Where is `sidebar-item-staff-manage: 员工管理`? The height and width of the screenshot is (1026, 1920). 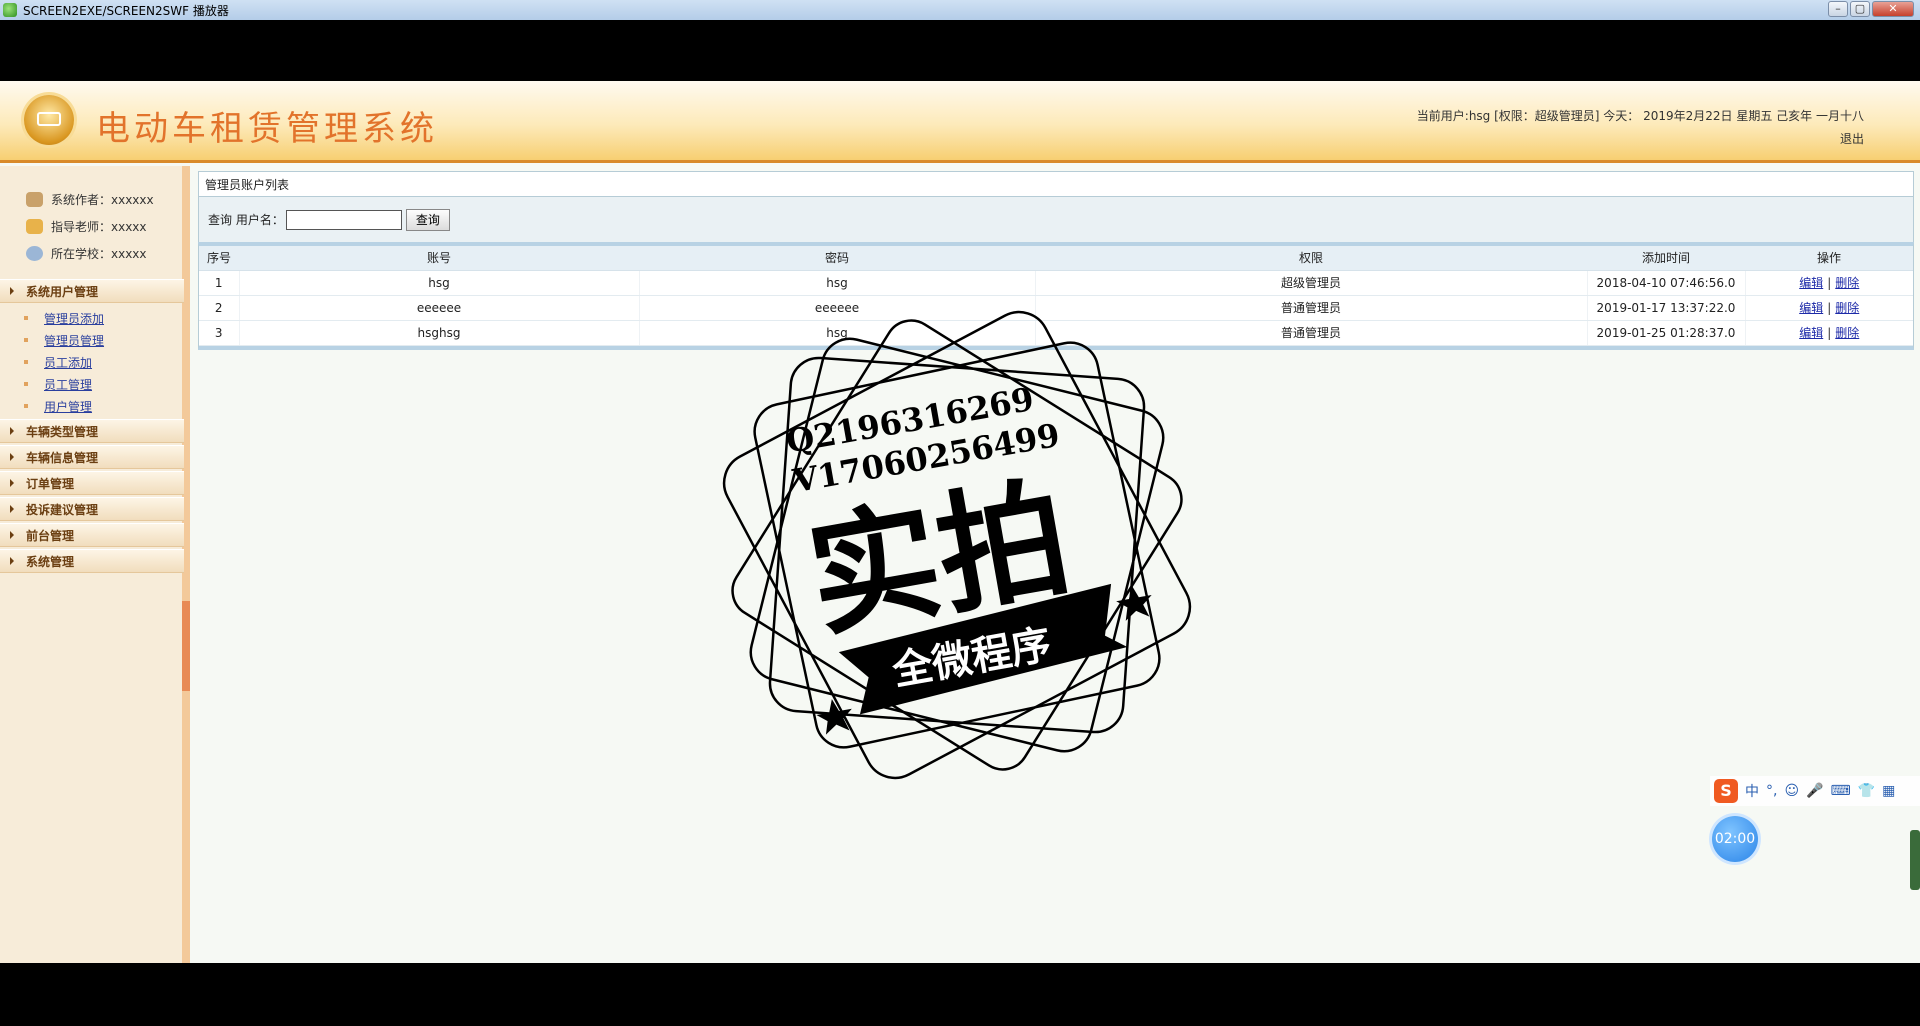
sidebar-item-staff-manage: 员工管理 is located at coordinates (91, 384).